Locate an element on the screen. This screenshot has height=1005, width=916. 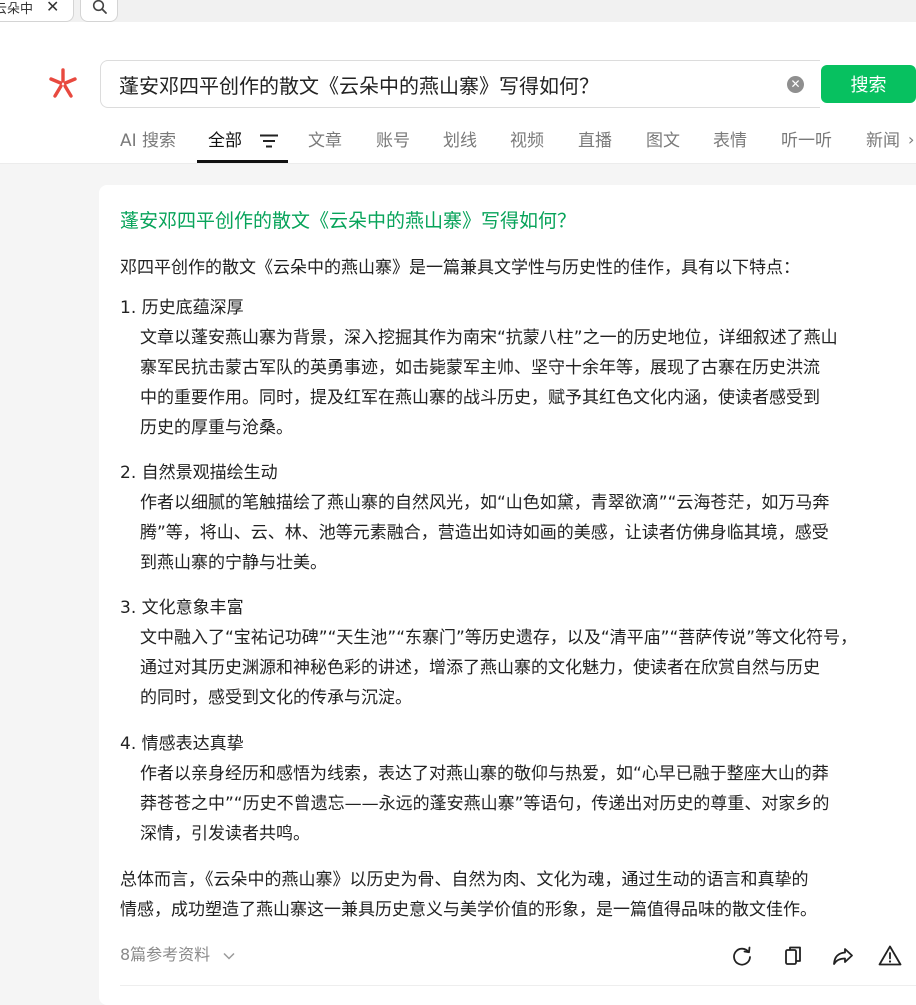
tab-search-button is located at coordinates (99, 11).